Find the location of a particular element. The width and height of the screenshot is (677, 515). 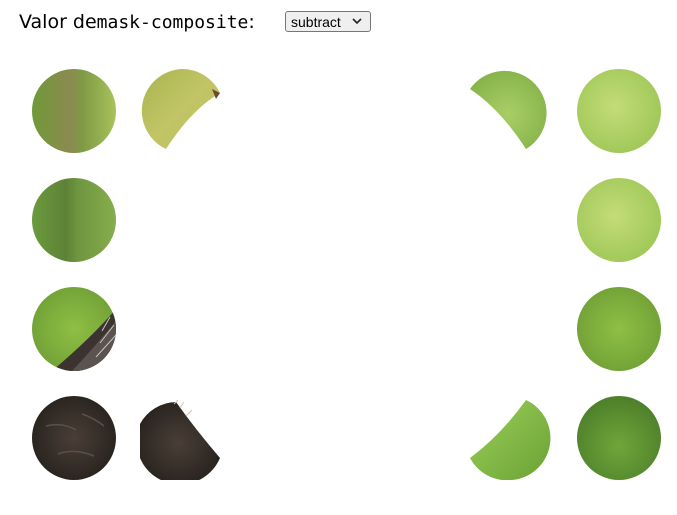

mask-composite-select: subtract is located at coordinates (328, 21).